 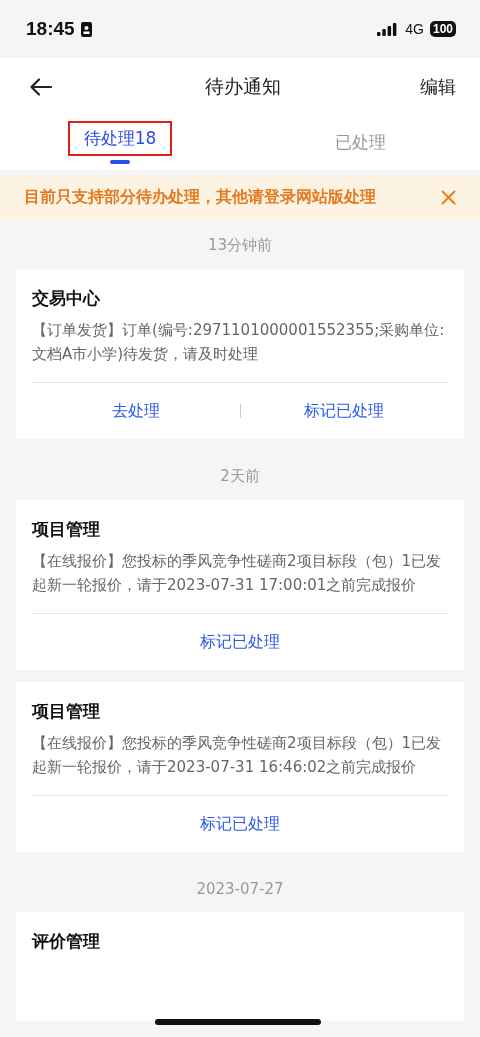 What do you see at coordinates (240, 476) in the screenshot?
I see `time-label: 2天前` at bounding box center [240, 476].